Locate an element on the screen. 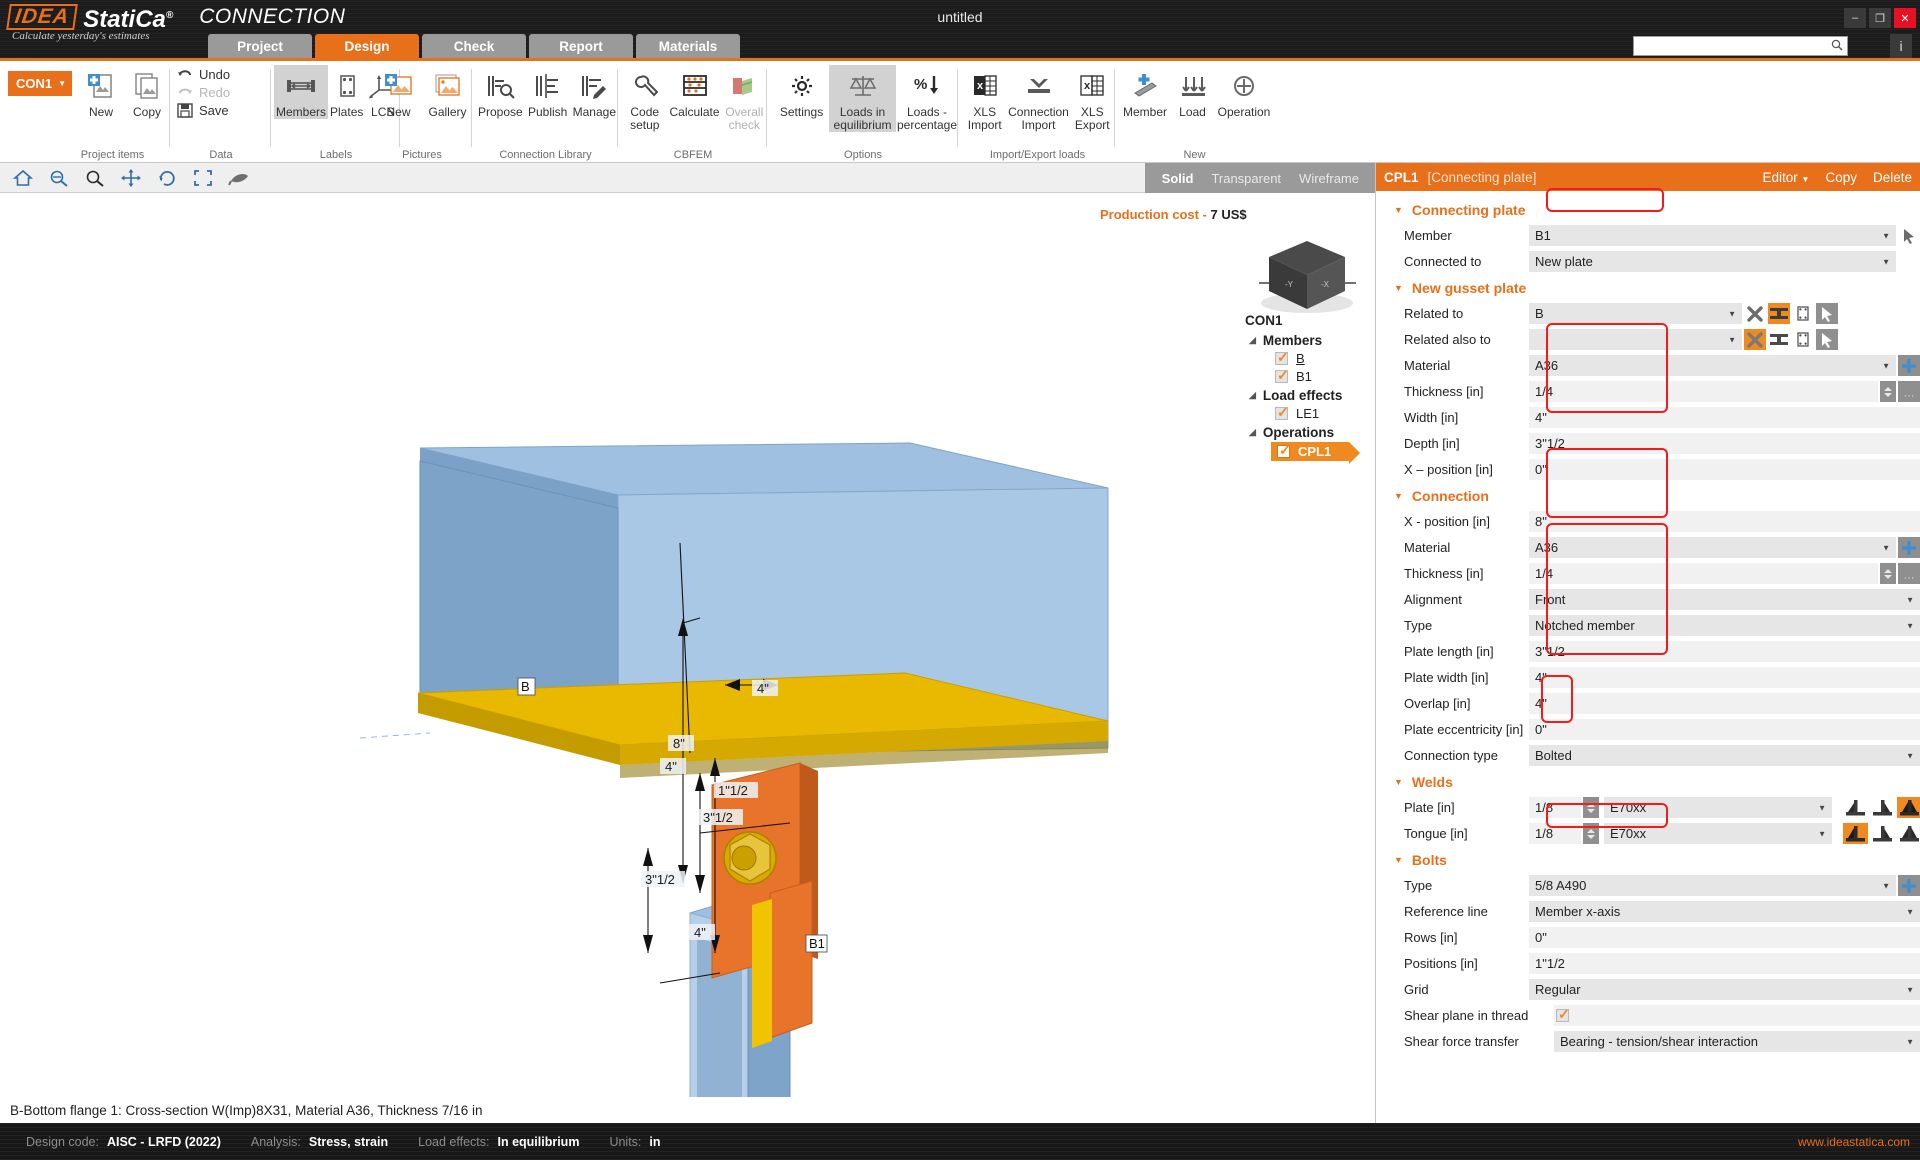  field-related-also-to: ▼ is located at coordinates (1635, 339).